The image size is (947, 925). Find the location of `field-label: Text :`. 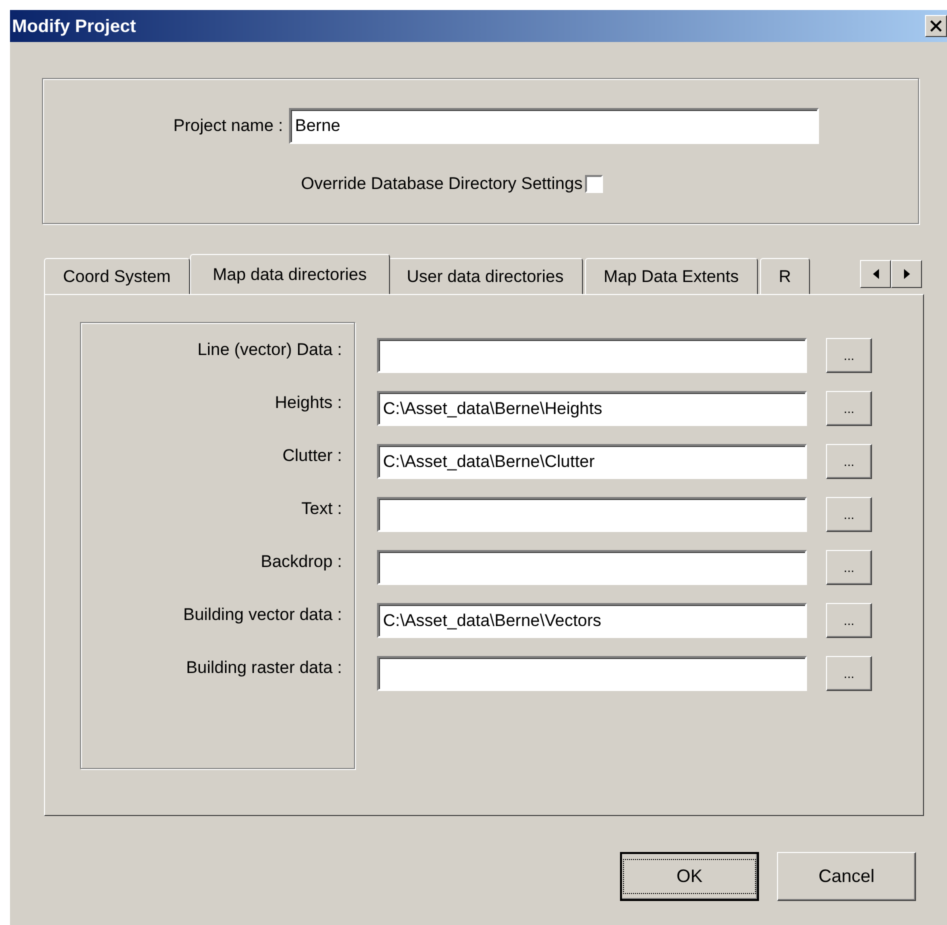

field-label: Text : is located at coordinates (321, 509).